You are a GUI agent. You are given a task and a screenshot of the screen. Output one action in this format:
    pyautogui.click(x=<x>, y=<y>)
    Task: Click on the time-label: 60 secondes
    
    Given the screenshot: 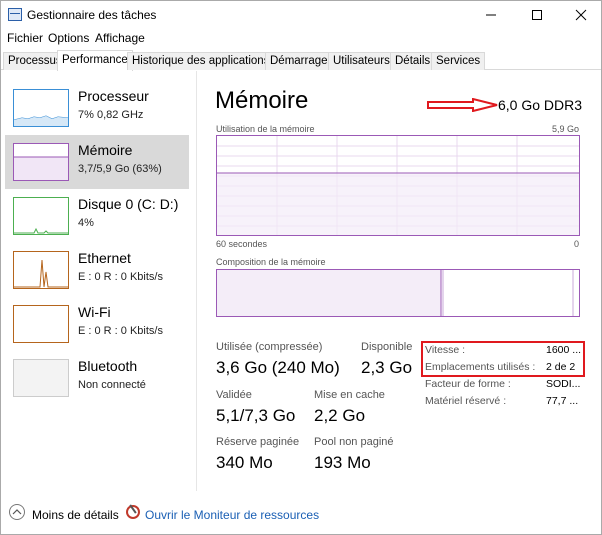 What is the action you would take?
    pyautogui.click(x=242, y=244)
    